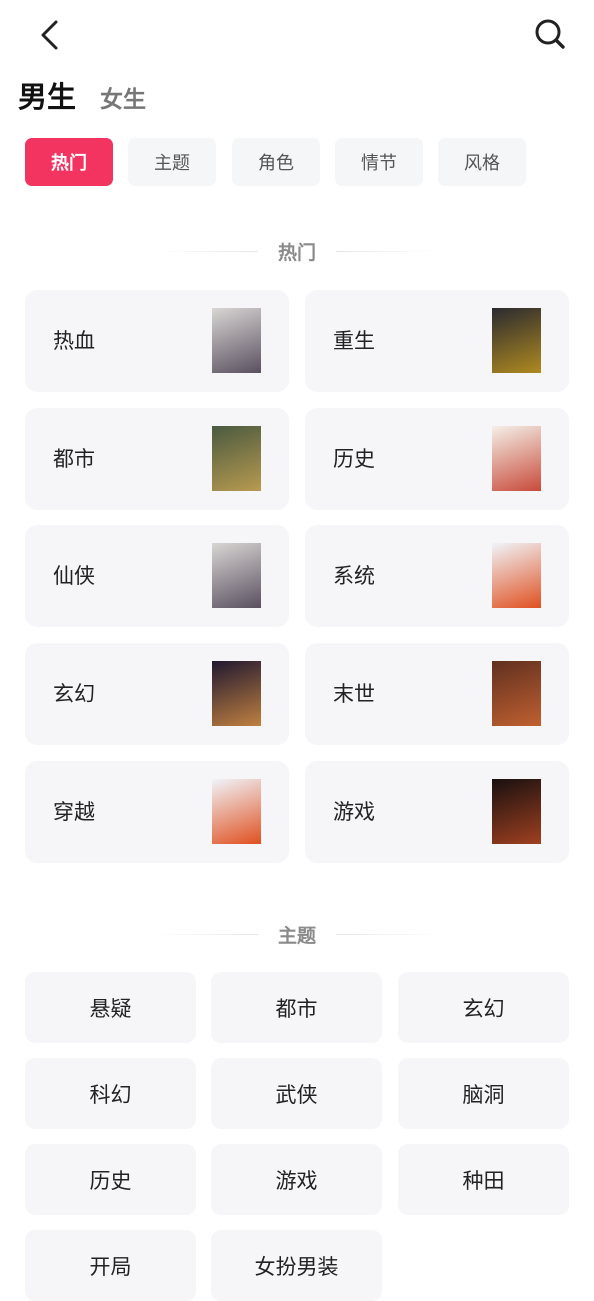 This screenshot has height=1301, width=594. What do you see at coordinates (74, 458) in the screenshot?
I see `category-label: 都市` at bounding box center [74, 458].